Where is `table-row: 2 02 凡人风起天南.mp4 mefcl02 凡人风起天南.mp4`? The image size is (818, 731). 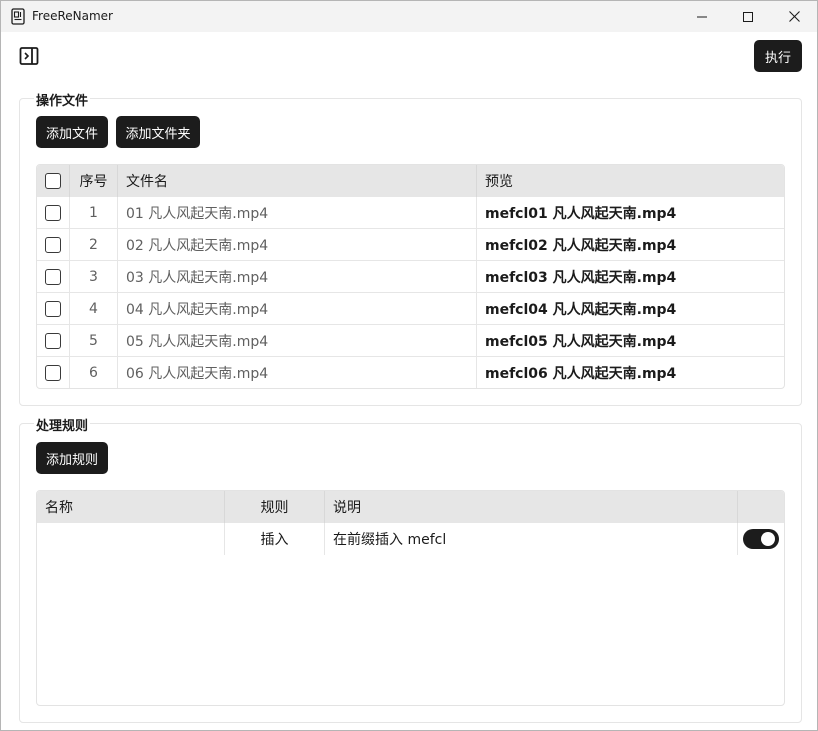
table-row: 2 02 凡人风起天南.mp4 mefcl02 凡人风起天南.mp4 is located at coordinates (410, 245).